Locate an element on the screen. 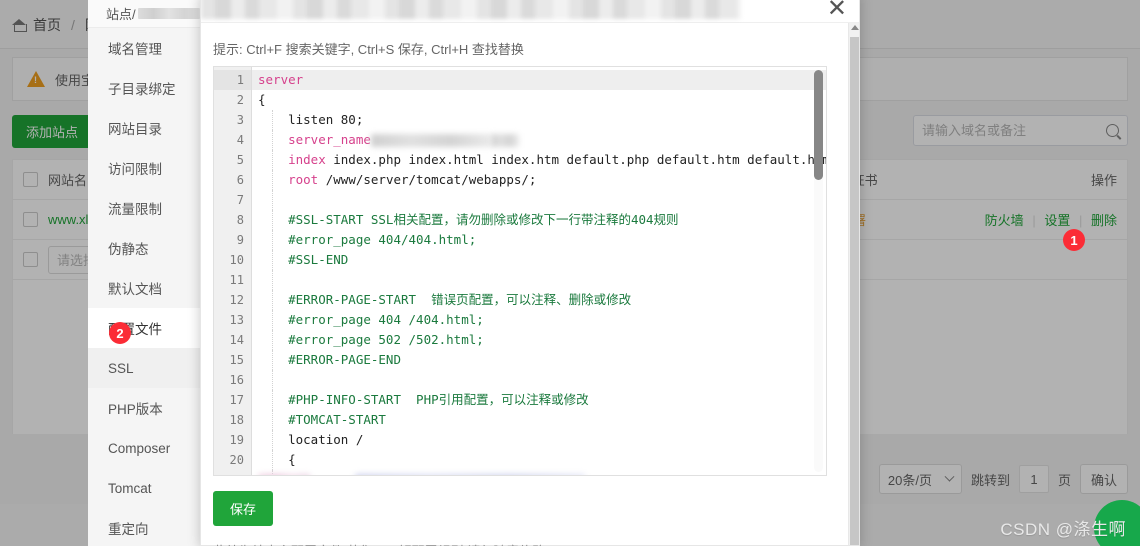 This screenshot has height=546, width=1140. code-line-6: root /www/server/tomcat/webapps/; is located at coordinates (539, 180).